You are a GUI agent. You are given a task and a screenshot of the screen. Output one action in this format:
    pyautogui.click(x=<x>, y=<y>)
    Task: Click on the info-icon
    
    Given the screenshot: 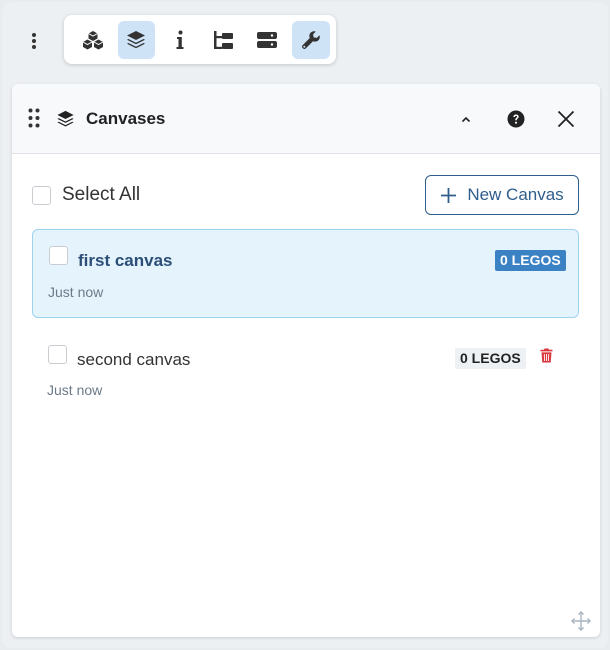 What is the action you would take?
    pyautogui.click(x=180, y=39)
    